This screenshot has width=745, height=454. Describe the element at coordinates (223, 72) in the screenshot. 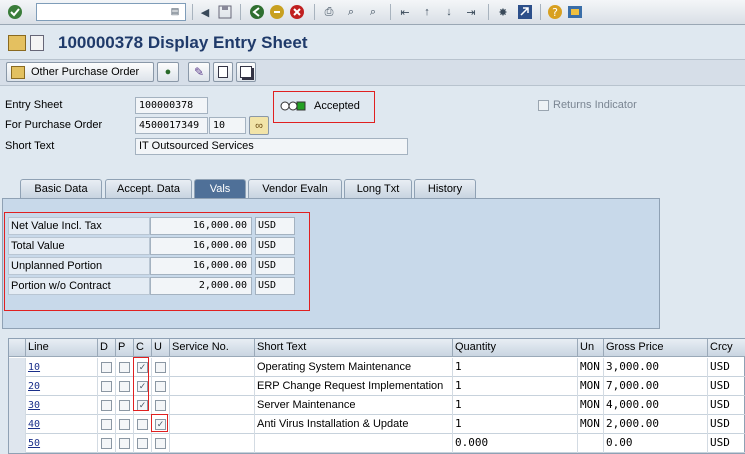

I see `new-document-button` at that location.